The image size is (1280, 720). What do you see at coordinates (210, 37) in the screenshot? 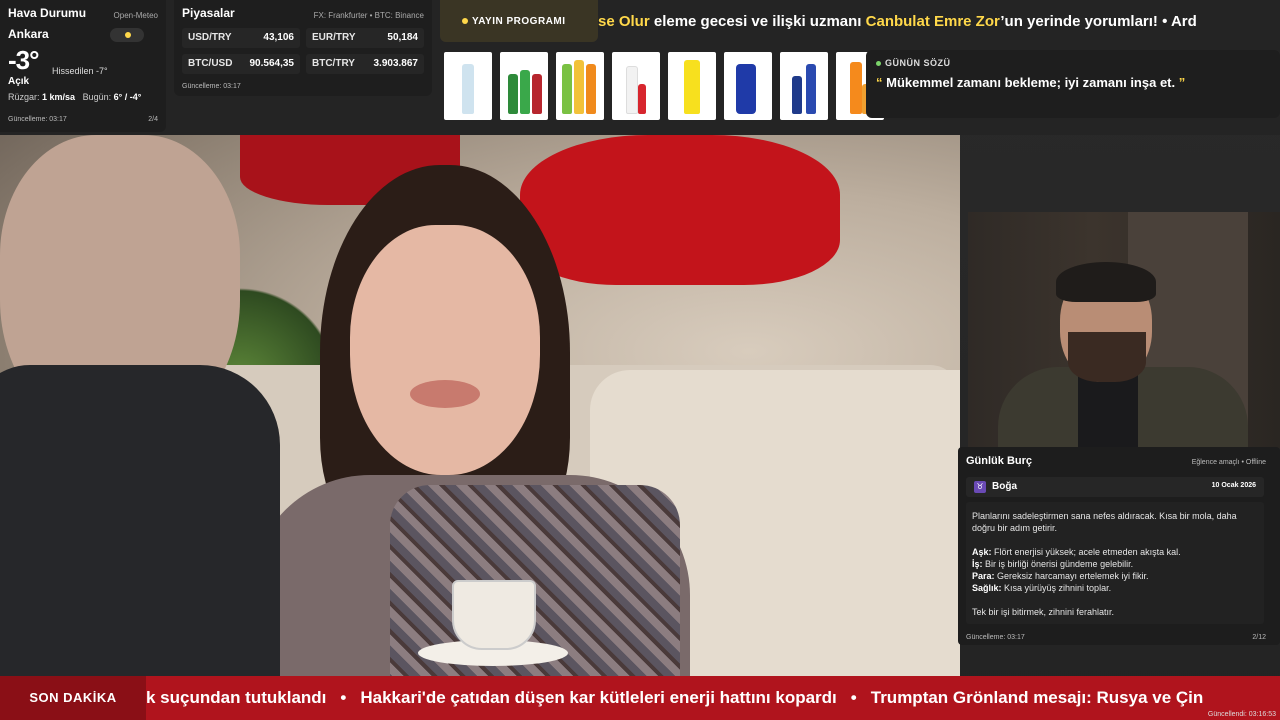
I see `market-label: USD/TRY` at bounding box center [210, 37].